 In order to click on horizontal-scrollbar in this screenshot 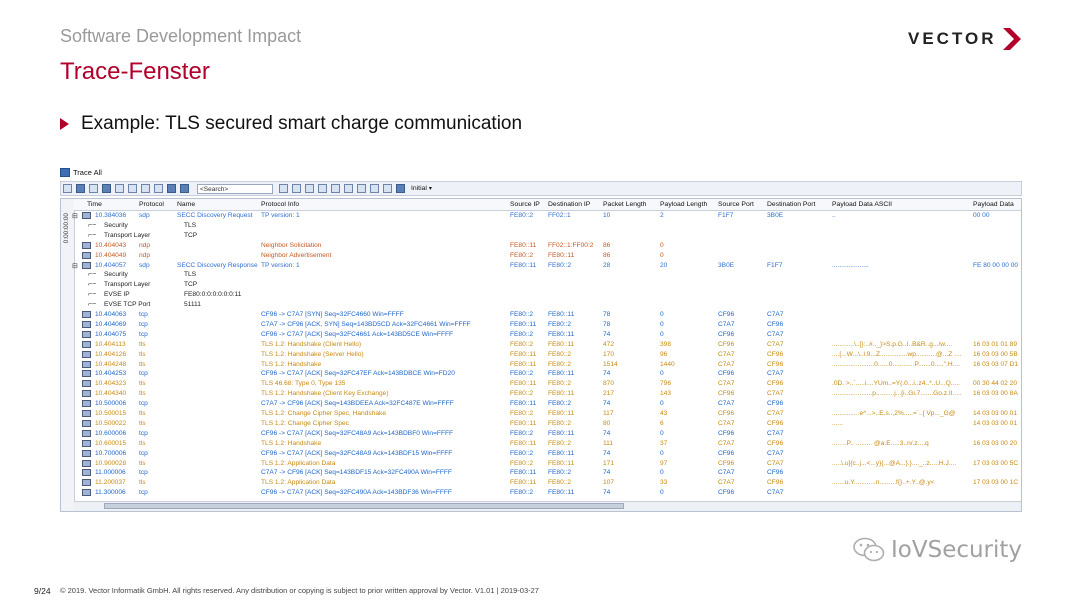, I will do `click(547, 506)`.